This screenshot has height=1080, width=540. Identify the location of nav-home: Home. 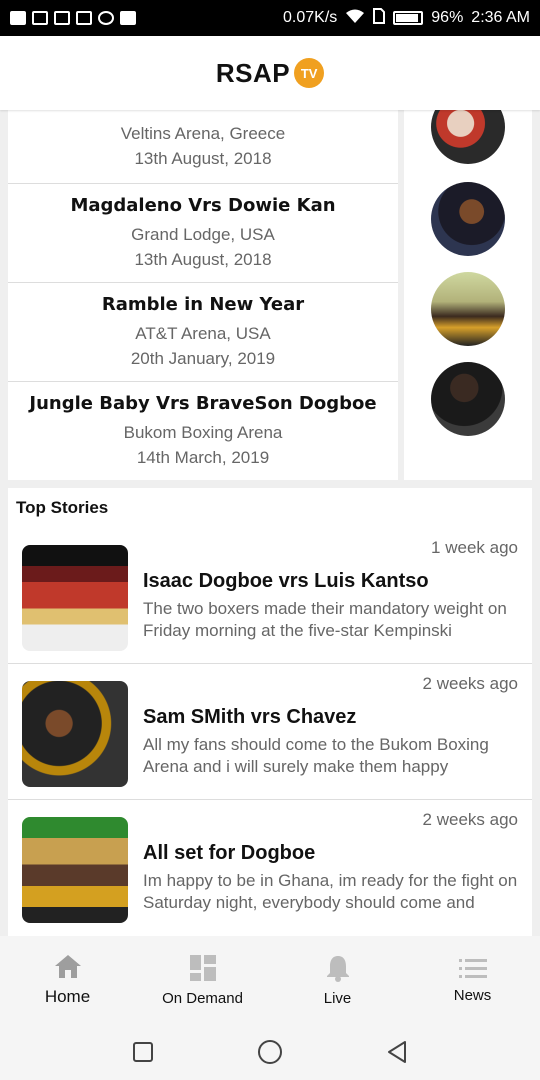
(67, 980).